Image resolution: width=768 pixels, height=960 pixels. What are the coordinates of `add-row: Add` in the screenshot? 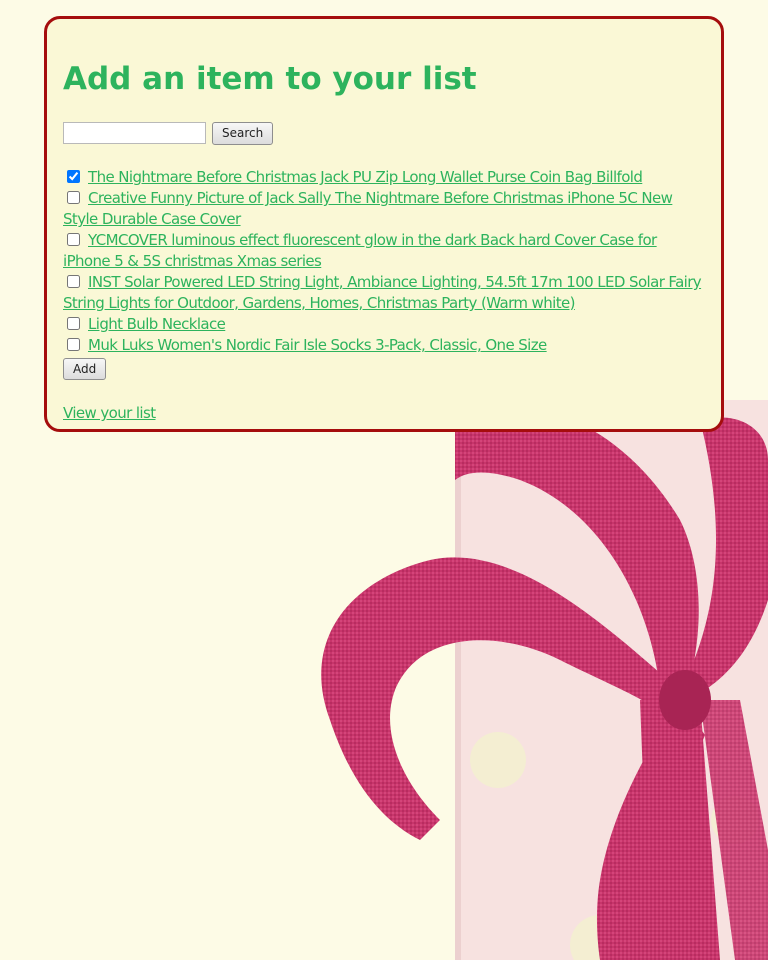 It's located at (384, 369).